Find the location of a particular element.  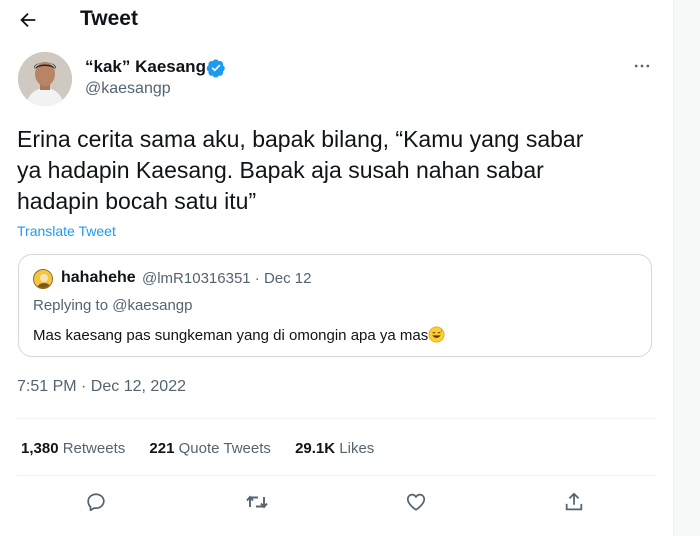

author-avatar is located at coordinates (45, 79).